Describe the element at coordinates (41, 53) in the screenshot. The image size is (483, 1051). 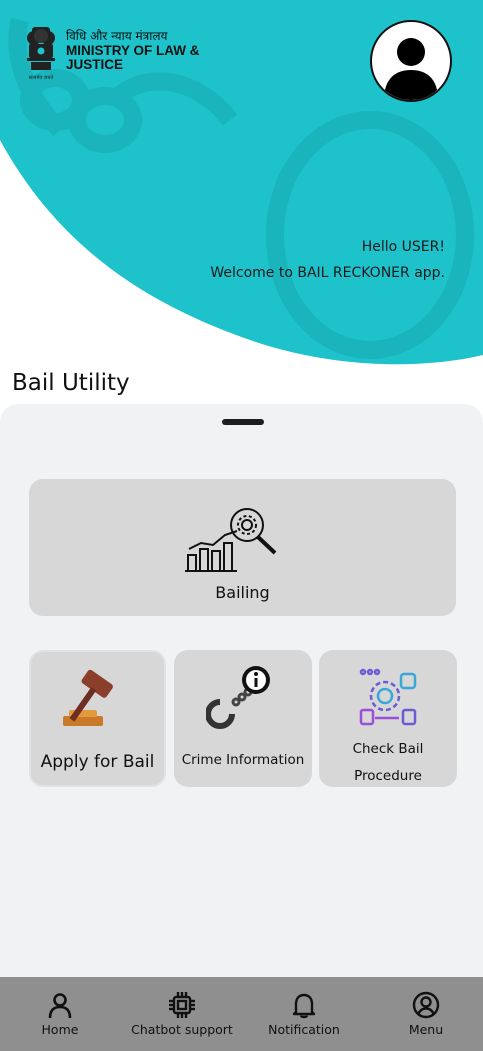
I see `national-emblem-icon: सत्यमेव जयते` at that location.